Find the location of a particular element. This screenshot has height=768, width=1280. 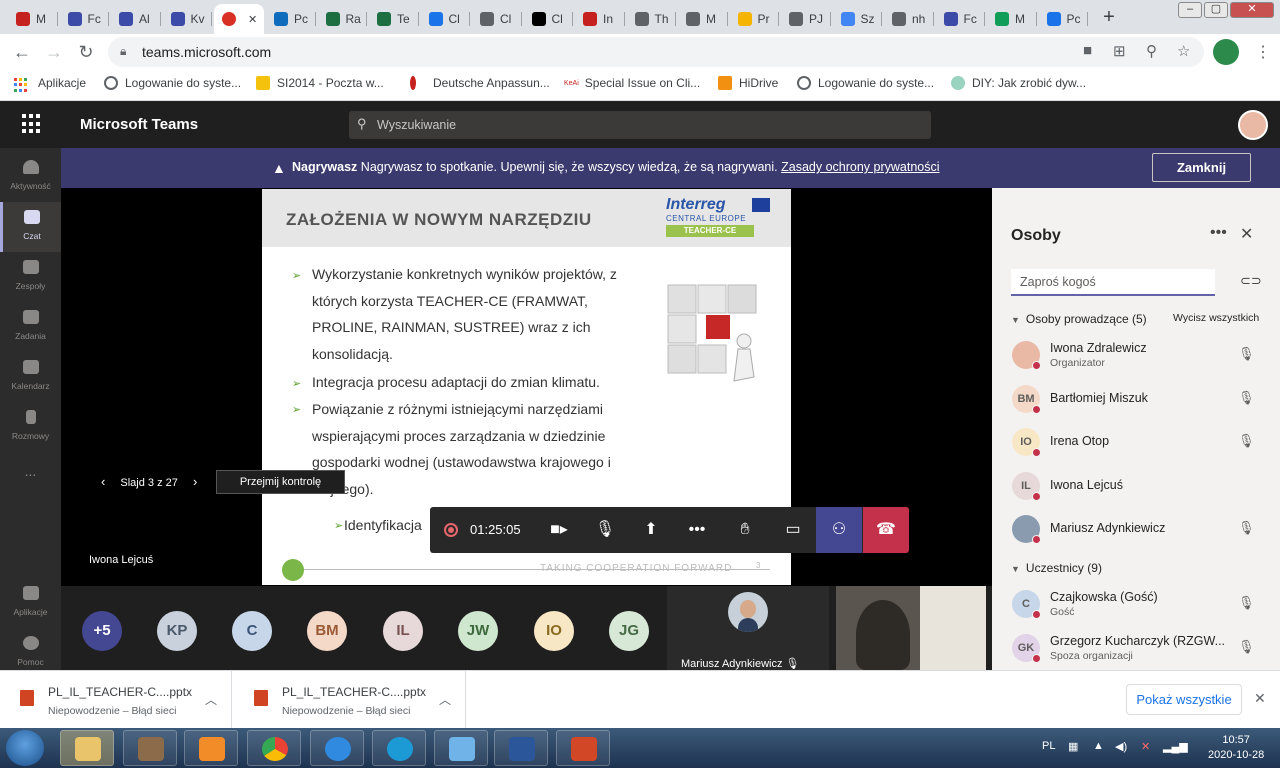

participants-button: ⚇ is located at coordinates (839, 530).